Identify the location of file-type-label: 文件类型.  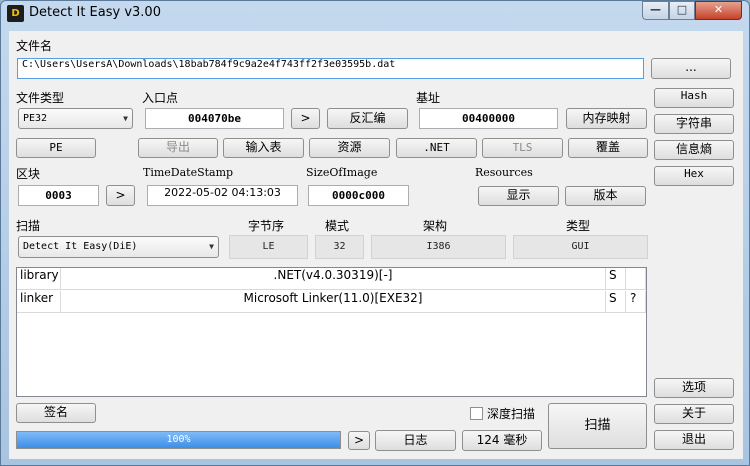
(40, 98).